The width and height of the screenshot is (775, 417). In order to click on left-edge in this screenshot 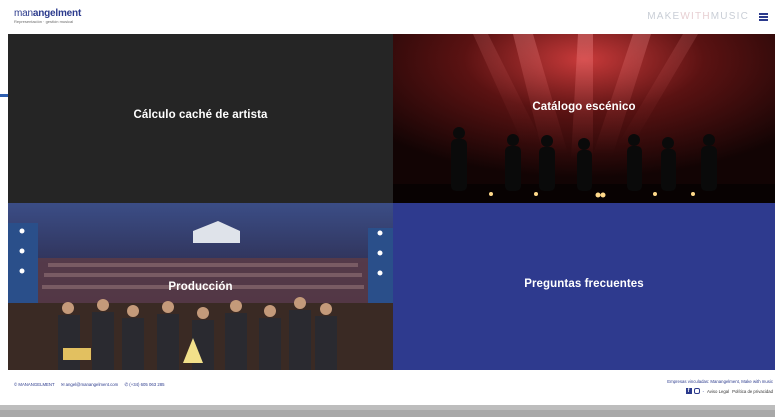, I will do `click(4, 208)`.